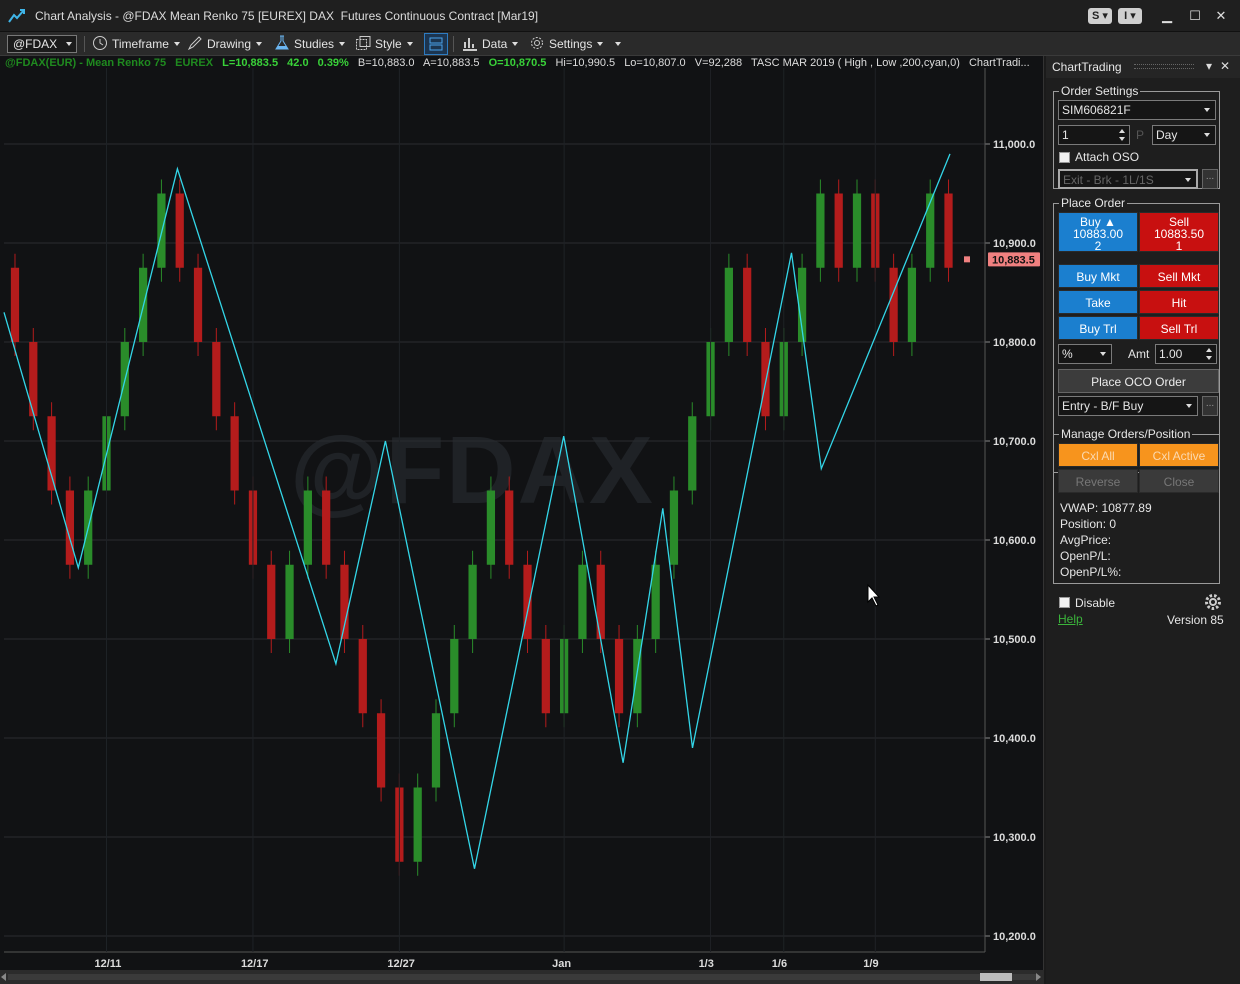 Image resolution: width=1240 pixels, height=984 pixels. What do you see at coordinates (1100, 16) in the screenshot?
I see `s-button: S ▾` at bounding box center [1100, 16].